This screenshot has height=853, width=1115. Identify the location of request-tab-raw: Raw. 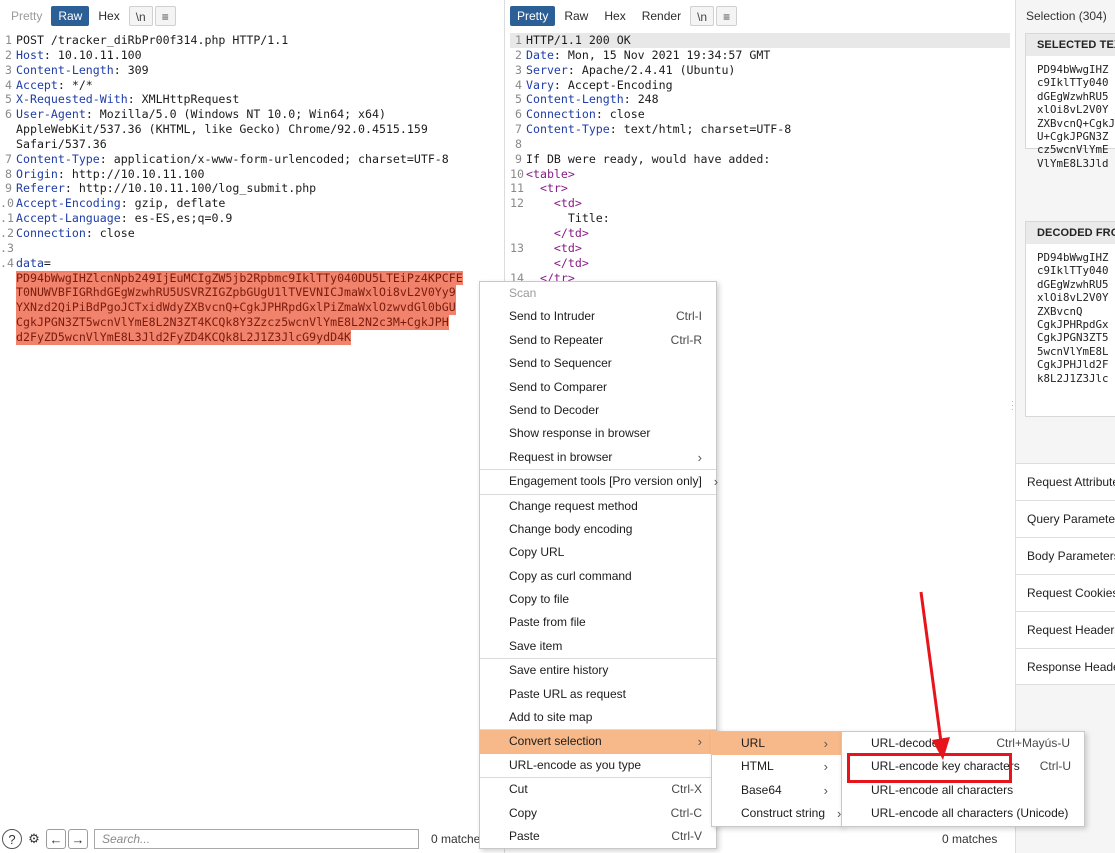
(70, 16).